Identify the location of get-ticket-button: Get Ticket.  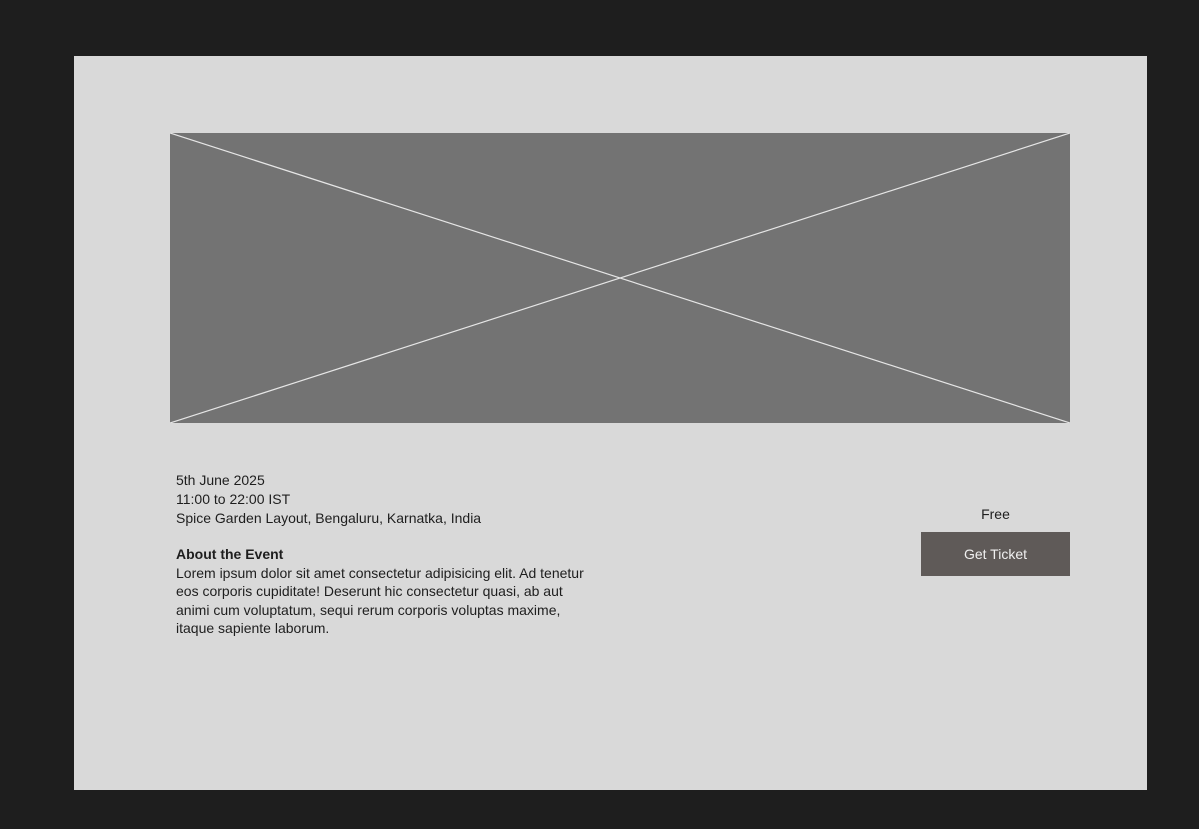
(995, 554).